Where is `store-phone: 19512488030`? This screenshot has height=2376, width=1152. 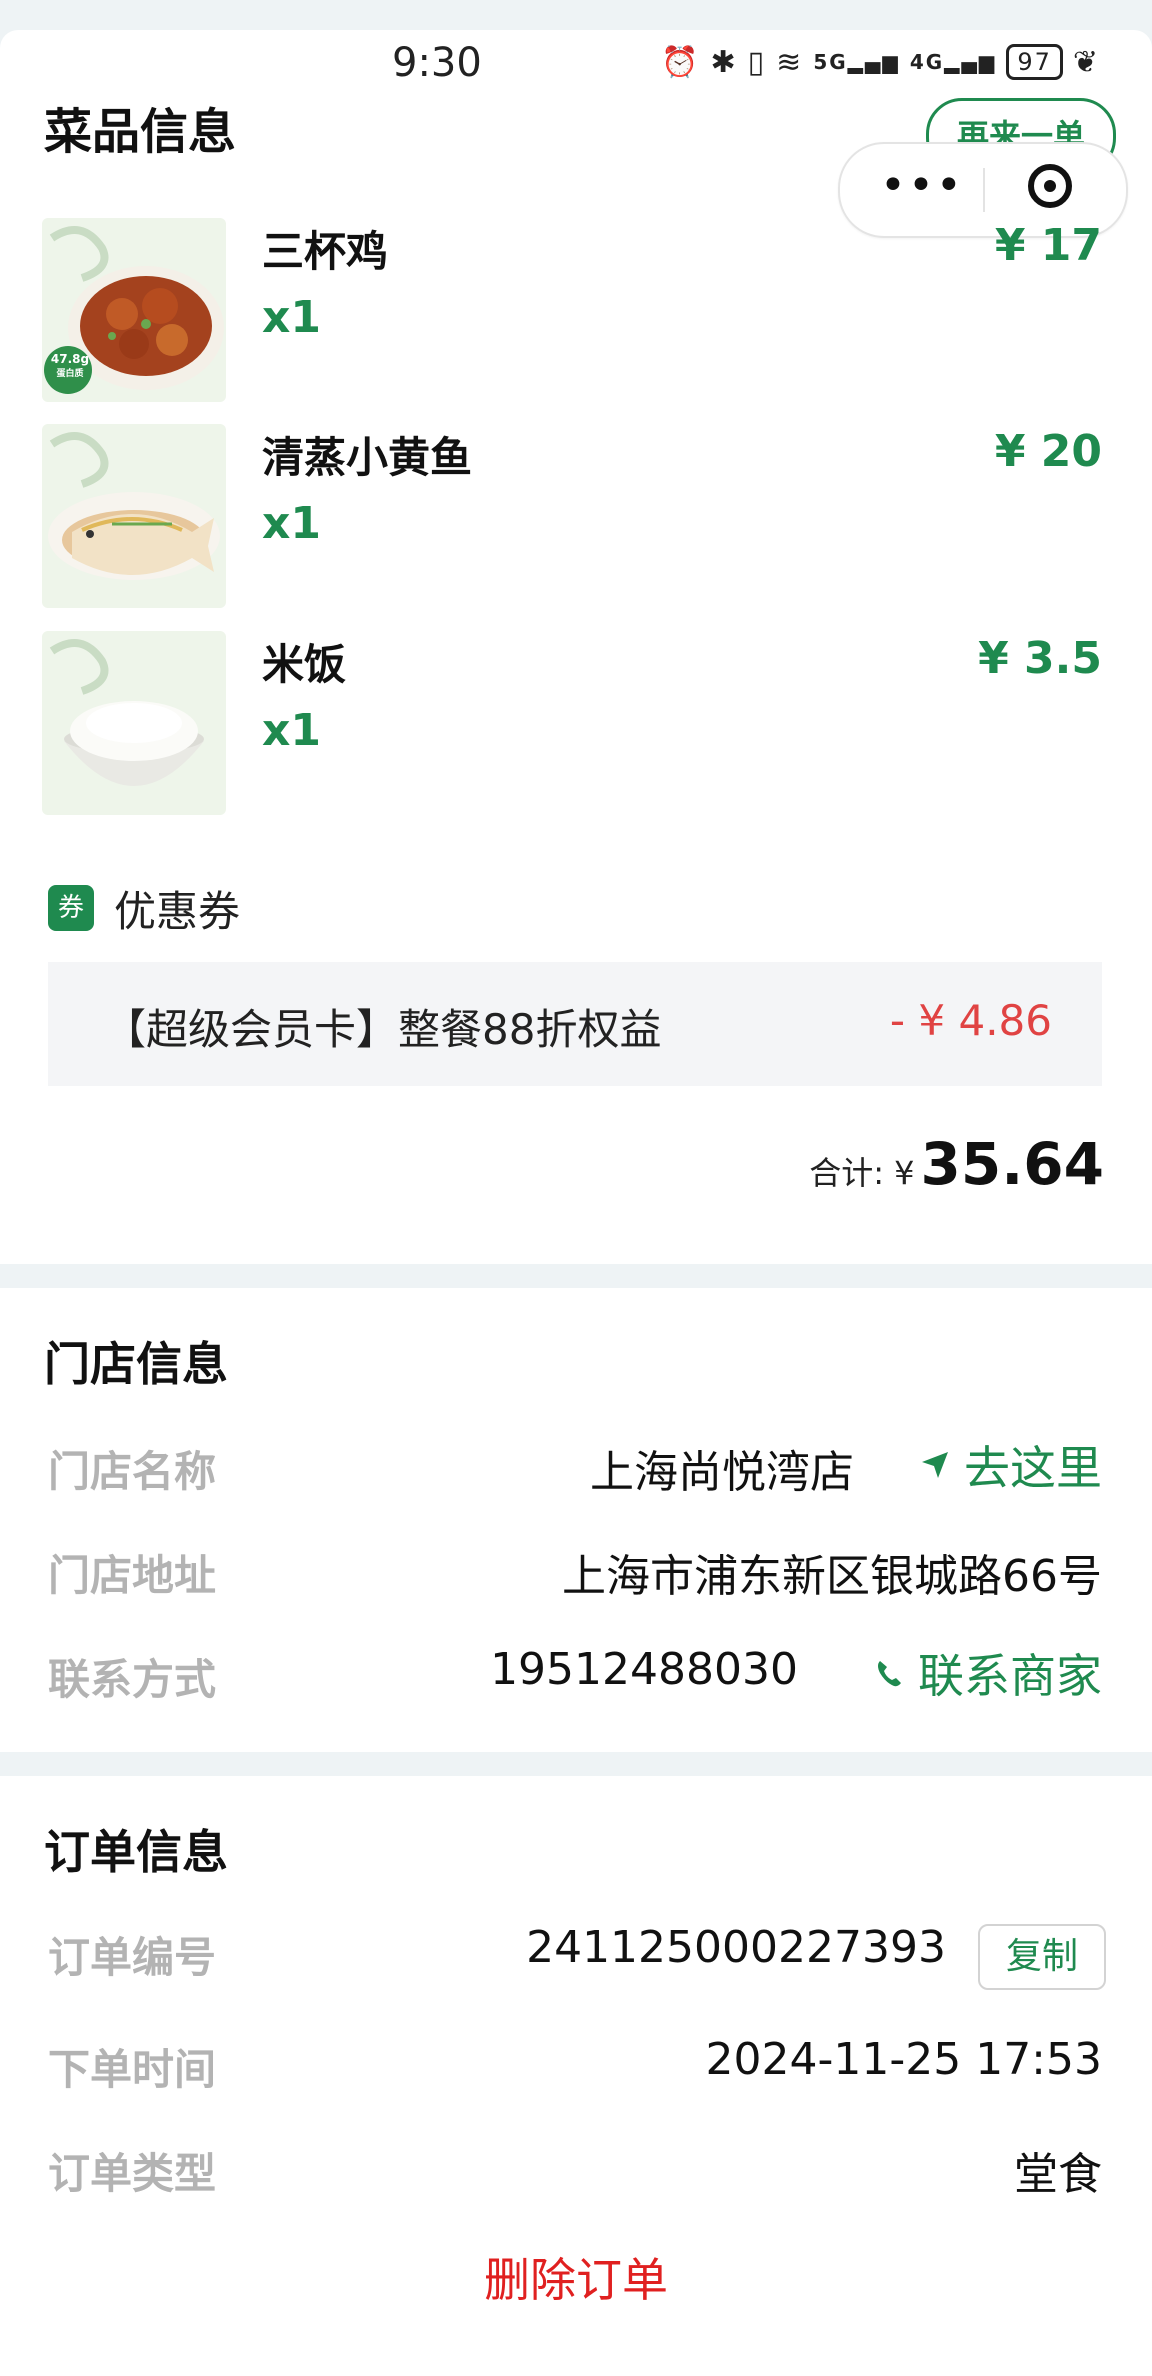
store-phone: 19512488030 is located at coordinates (644, 1669).